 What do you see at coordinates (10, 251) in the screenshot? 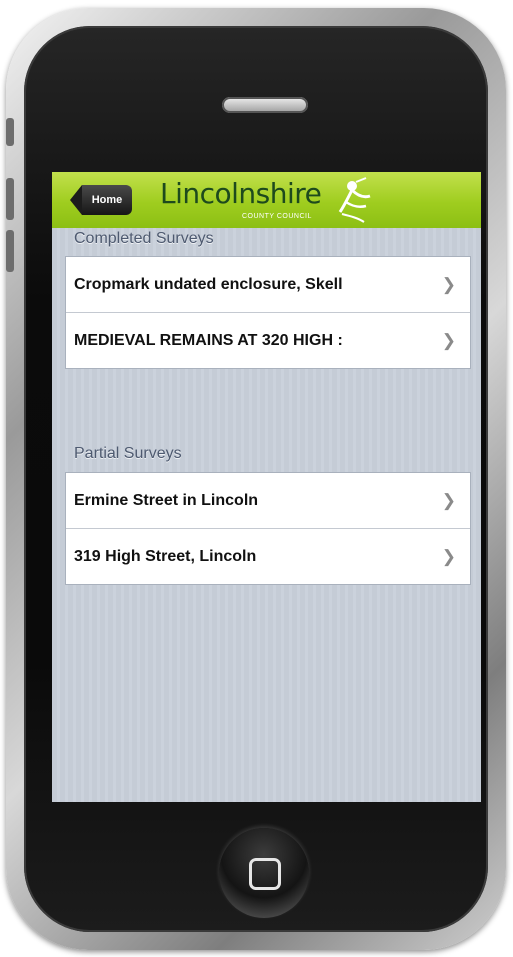
I see `volume-down-button` at bounding box center [10, 251].